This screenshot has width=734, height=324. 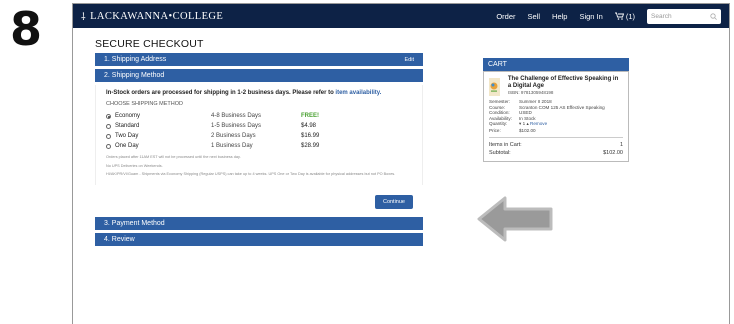 I want to click on detail-value: In Stock, so click(x=527, y=118).